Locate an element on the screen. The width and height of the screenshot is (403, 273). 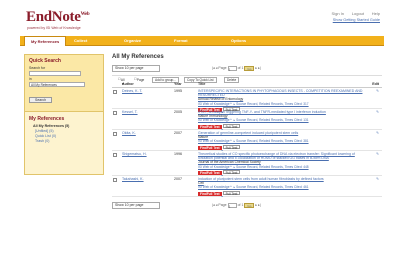
endnote-logo: EndNoteWeb is located at coordinates (58, 17).